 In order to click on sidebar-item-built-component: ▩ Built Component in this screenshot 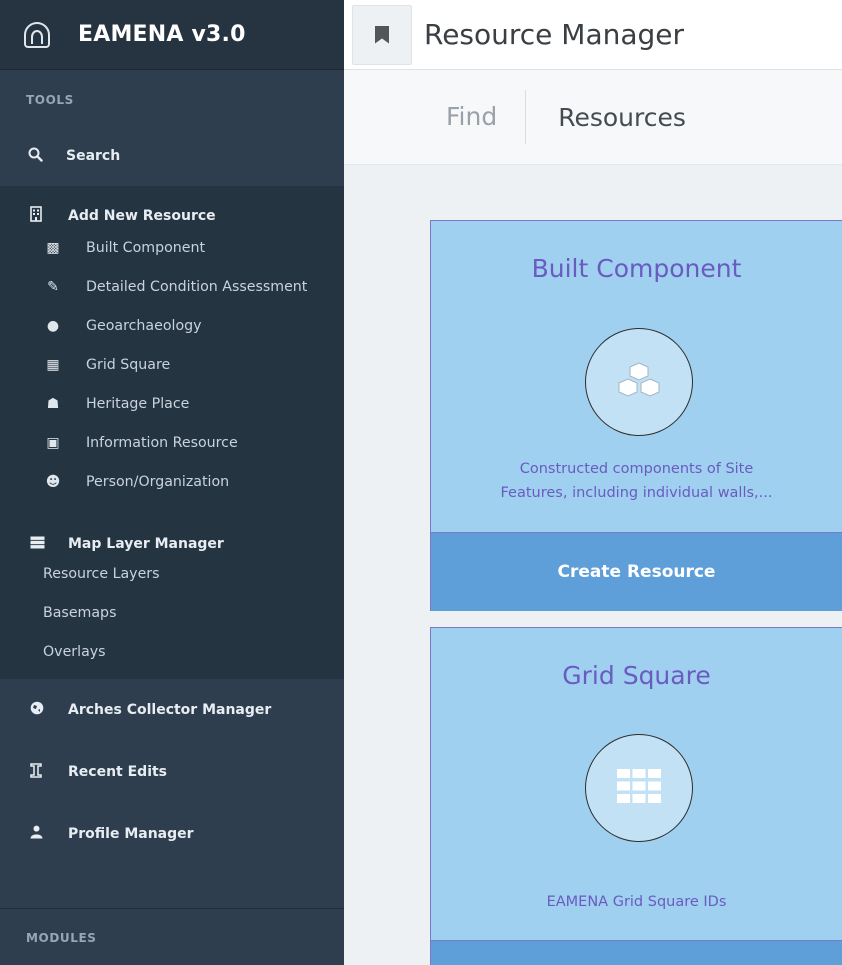, I will do `click(172, 247)`.